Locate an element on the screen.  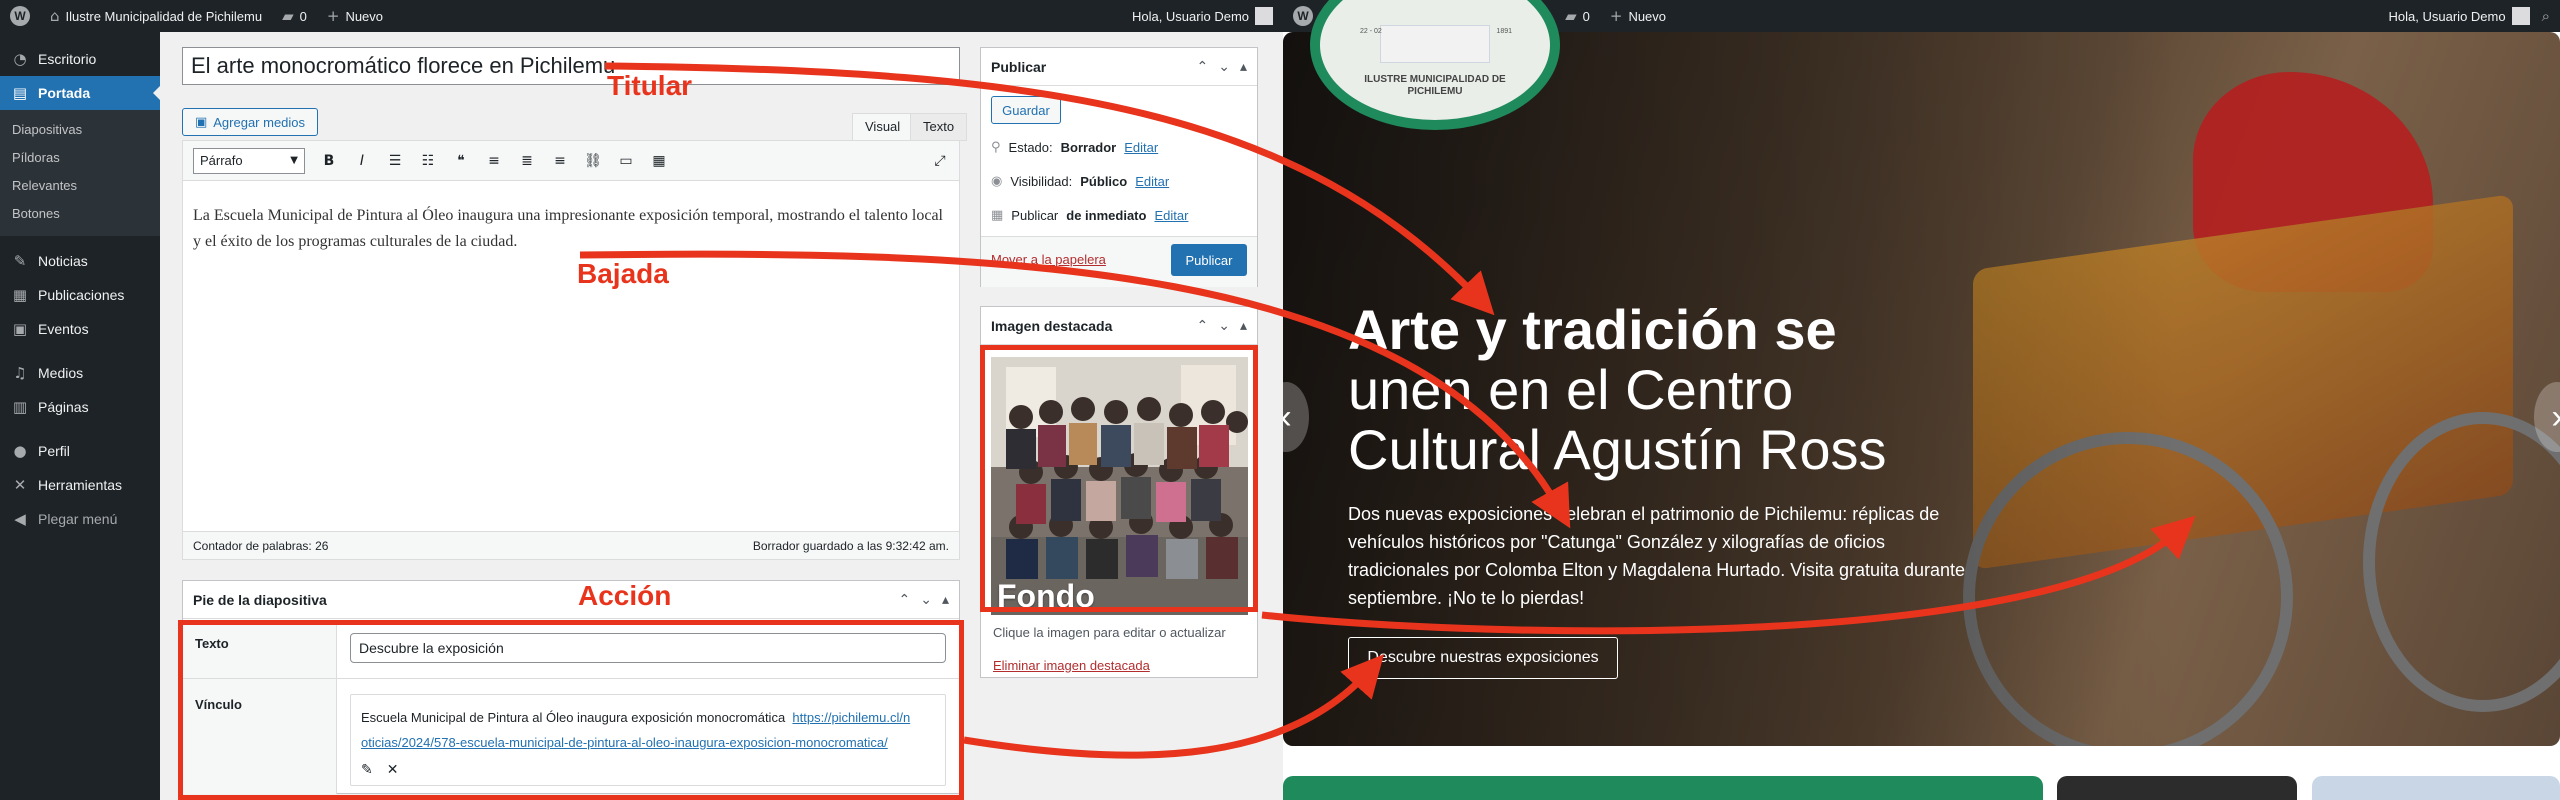
arrow-fondo is located at coordinates (1728, 575).